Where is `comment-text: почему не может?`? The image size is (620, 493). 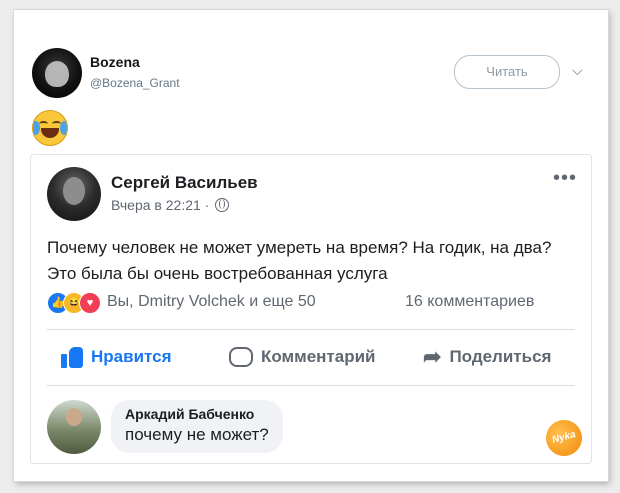
comment-text: почему не может? is located at coordinates (197, 434).